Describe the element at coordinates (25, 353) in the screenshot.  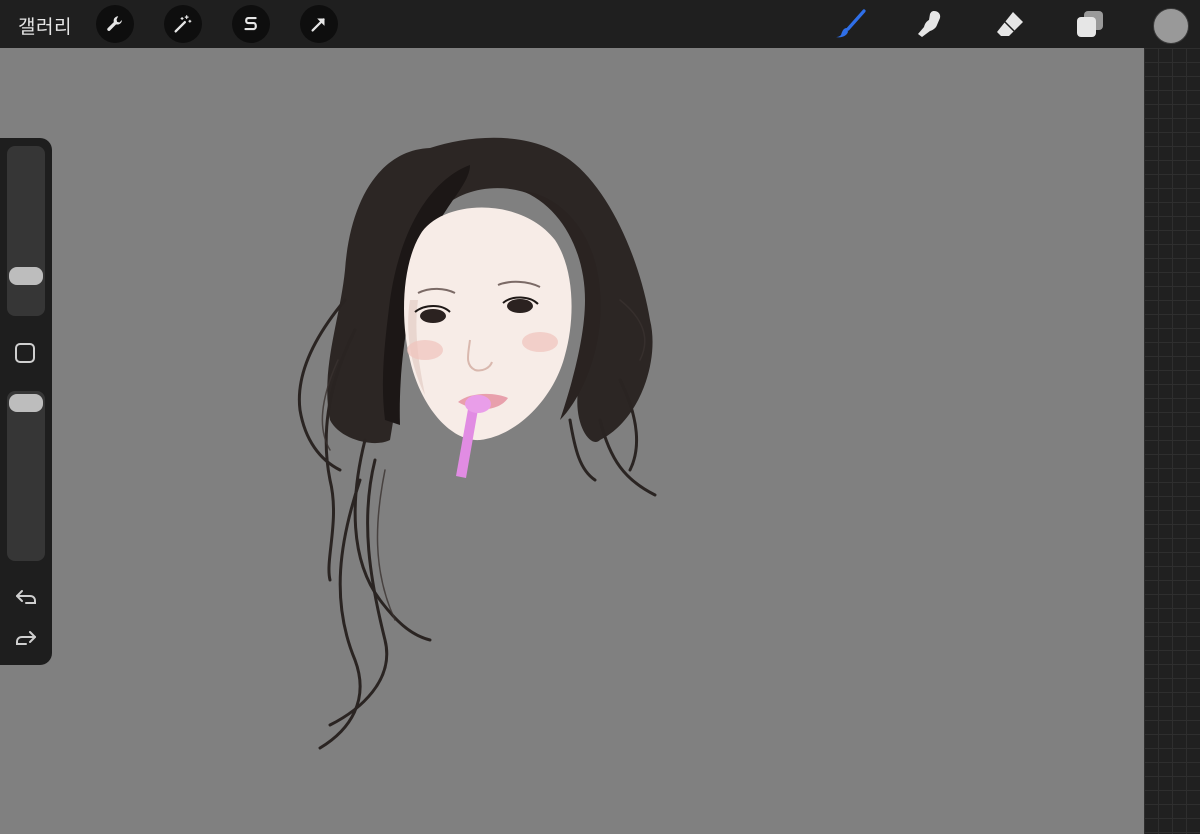
I see `square-icon` at that location.